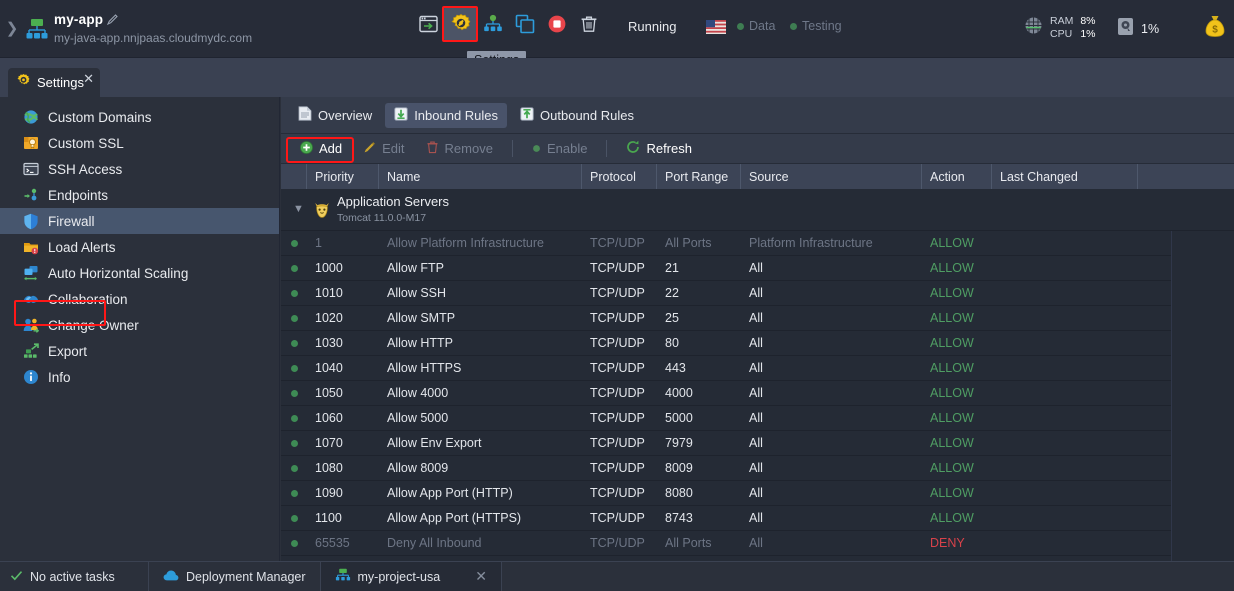 The width and height of the screenshot is (1234, 591). I want to click on cell-action: ALLOW, so click(952, 268).